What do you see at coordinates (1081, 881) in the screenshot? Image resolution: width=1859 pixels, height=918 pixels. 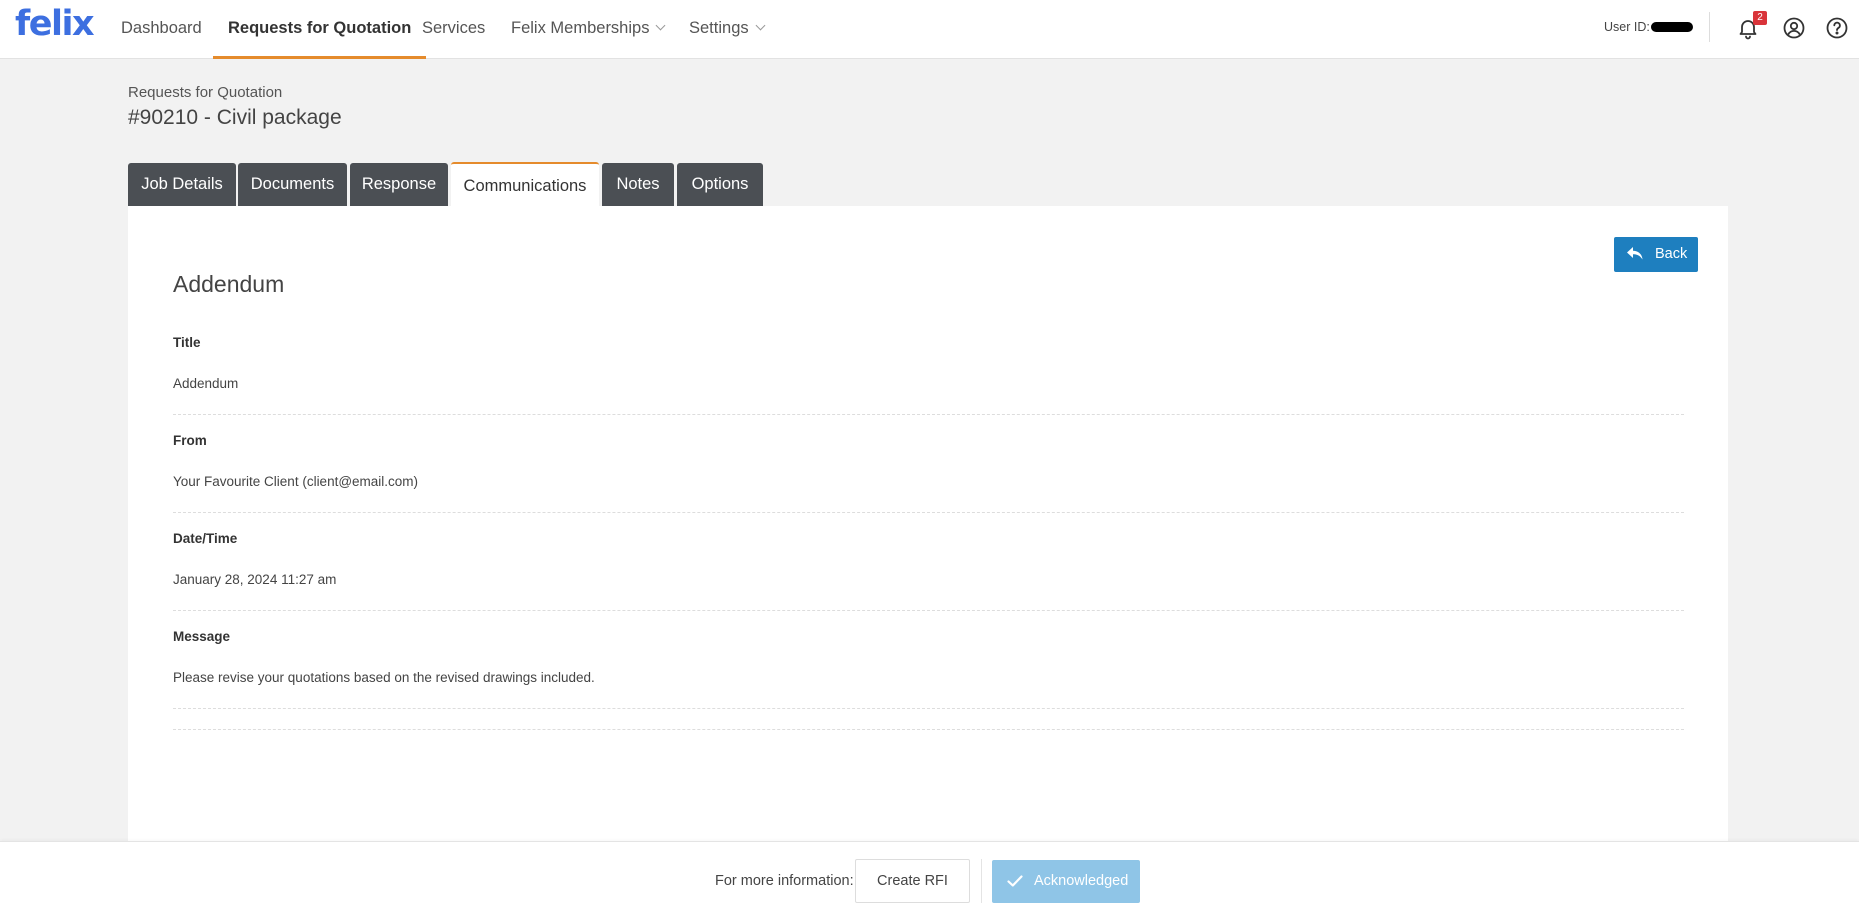 I see `acknowledged-button-label: Acknowledged` at bounding box center [1081, 881].